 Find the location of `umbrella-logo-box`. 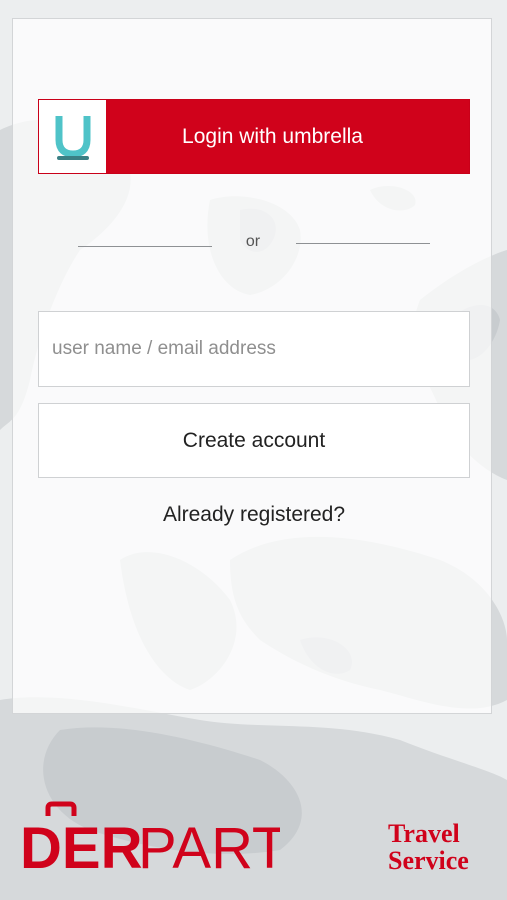

umbrella-logo-box is located at coordinates (72, 136).